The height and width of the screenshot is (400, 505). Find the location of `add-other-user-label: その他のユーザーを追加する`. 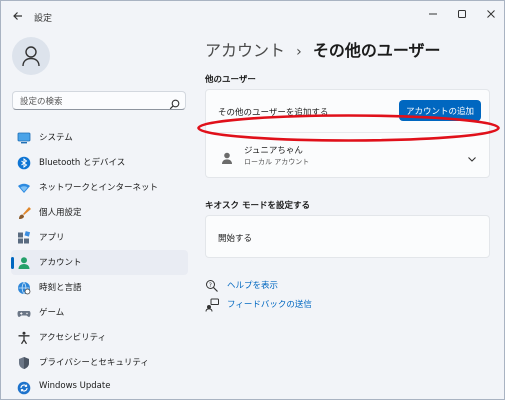

add-other-user-label: その他のユーザーを追加する is located at coordinates (273, 113).